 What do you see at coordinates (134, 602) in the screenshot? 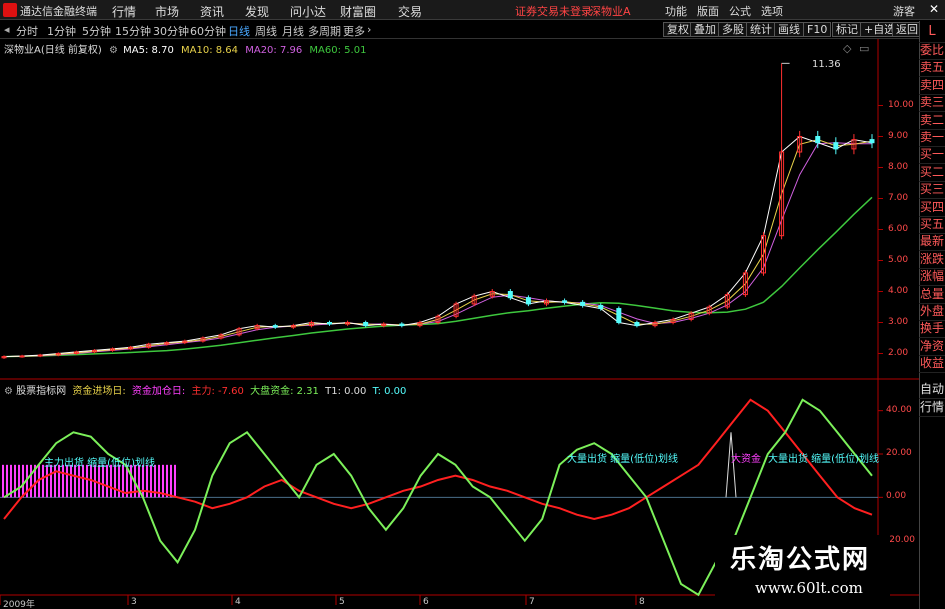
I see `xtick-1: 3` at bounding box center [134, 602].